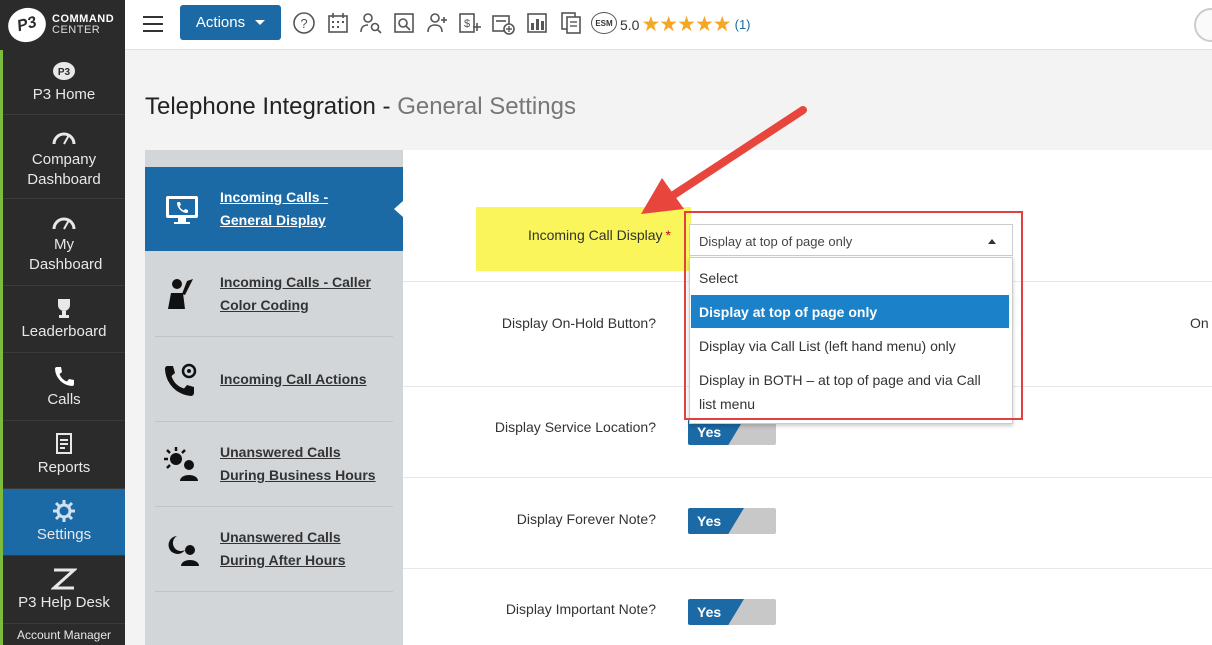  I want to click on incoming-call-display-label: Incoming Call Display *, so click(599, 235).